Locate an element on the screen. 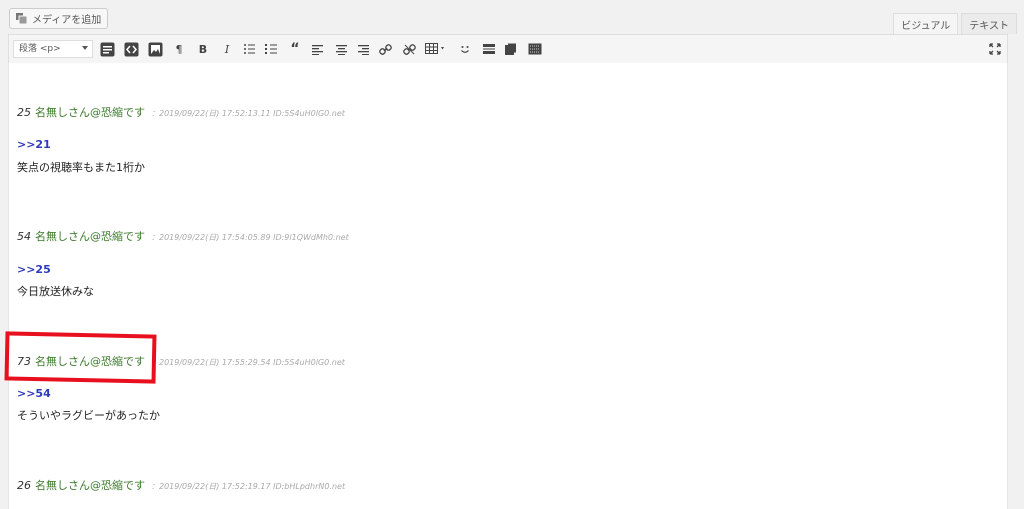 The image size is (1024, 509). read-more-icon is located at coordinates (489, 49).